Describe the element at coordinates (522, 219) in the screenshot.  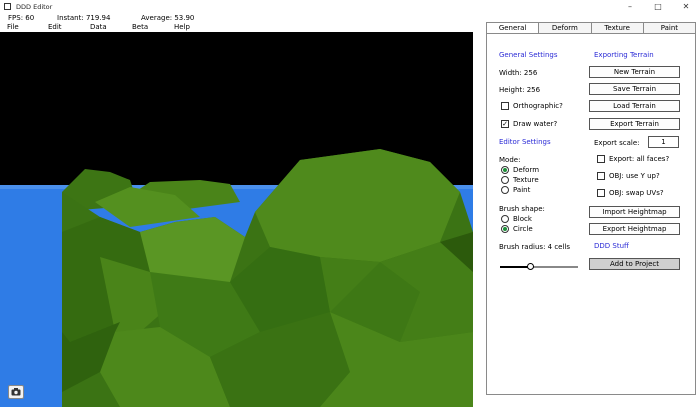
I see `brush-block-label: Block` at that location.